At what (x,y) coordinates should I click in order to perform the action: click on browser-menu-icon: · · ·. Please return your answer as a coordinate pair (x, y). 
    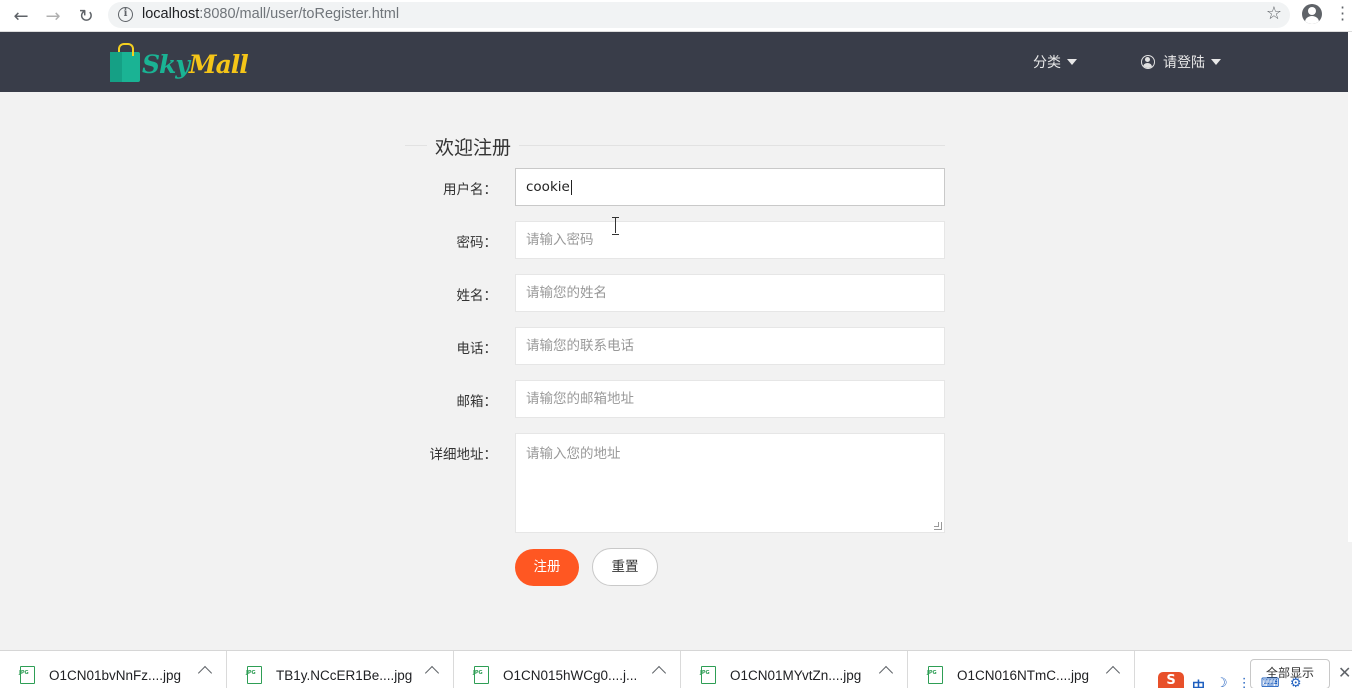
    Looking at the image, I should click on (1342, 14).